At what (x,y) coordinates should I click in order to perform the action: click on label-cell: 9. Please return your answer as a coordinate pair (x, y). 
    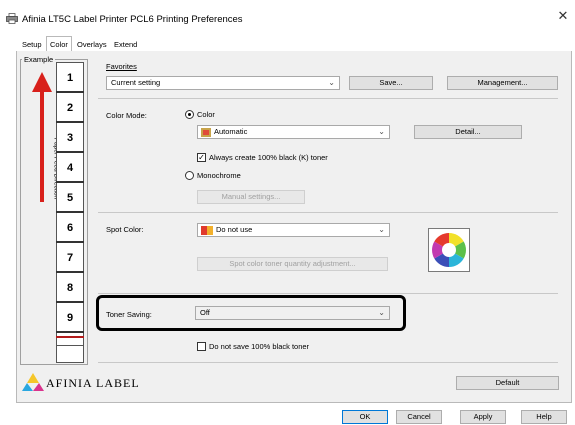
    Looking at the image, I should click on (70, 318).